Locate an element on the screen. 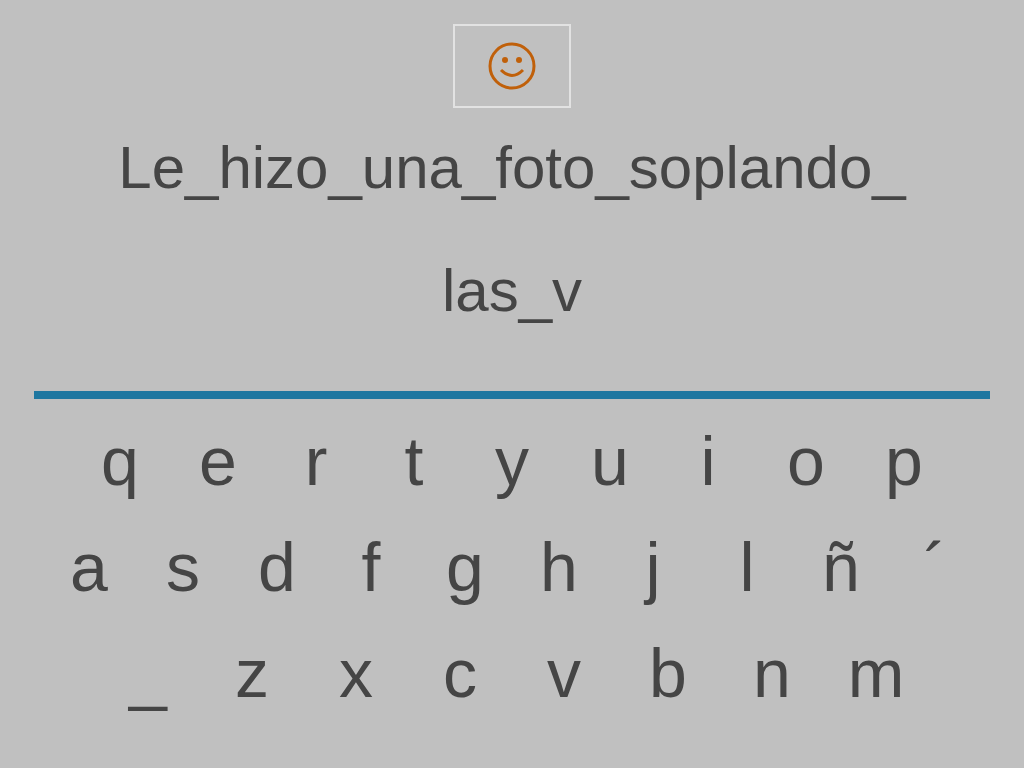  letter-key: f is located at coordinates (371, 567).